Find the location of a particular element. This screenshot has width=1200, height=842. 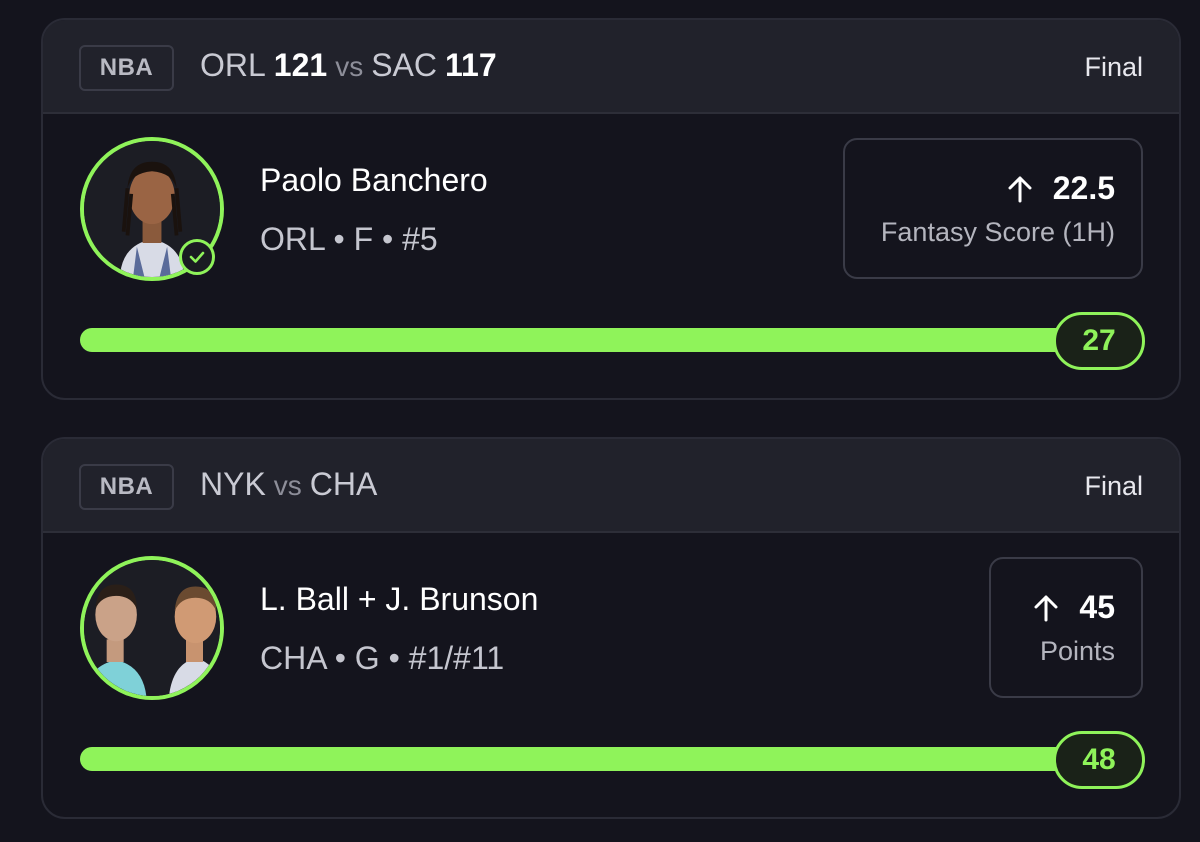

home-team: SAC is located at coordinates (404, 65).